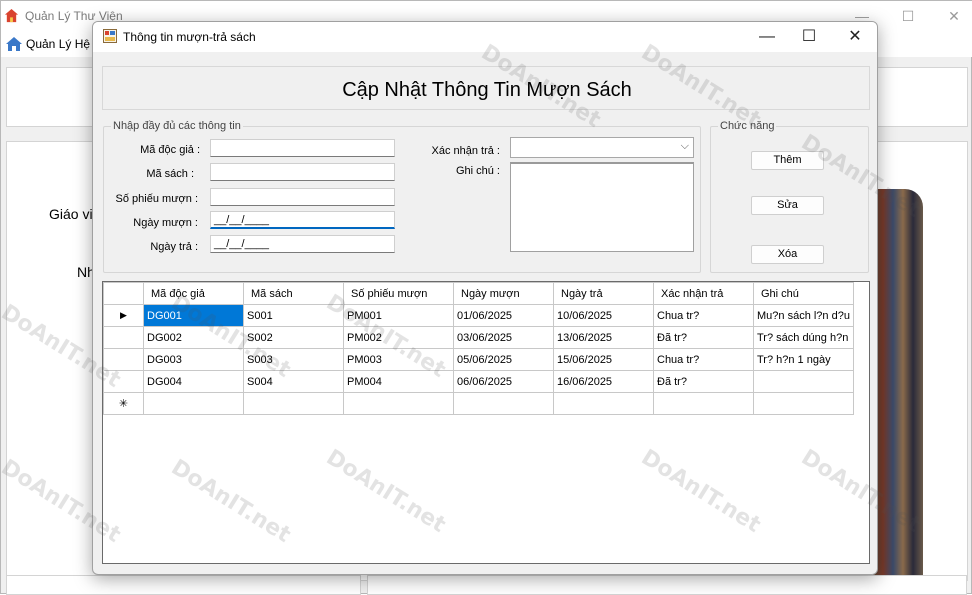 This screenshot has width=972, height=595. Describe the element at coordinates (193, 293) in the screenshot. I see `col-header-ma-doc-gia: Mã độc giả` at that location.